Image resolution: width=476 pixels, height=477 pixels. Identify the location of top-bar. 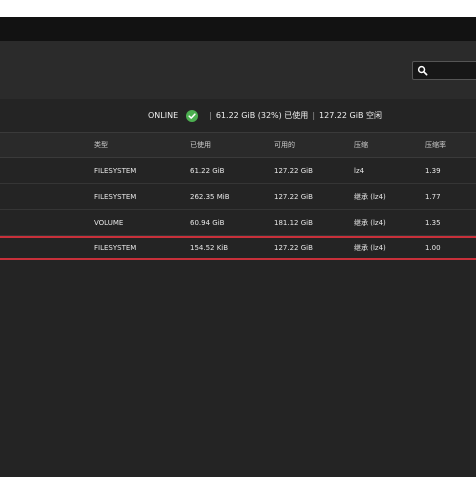
(238, 29).